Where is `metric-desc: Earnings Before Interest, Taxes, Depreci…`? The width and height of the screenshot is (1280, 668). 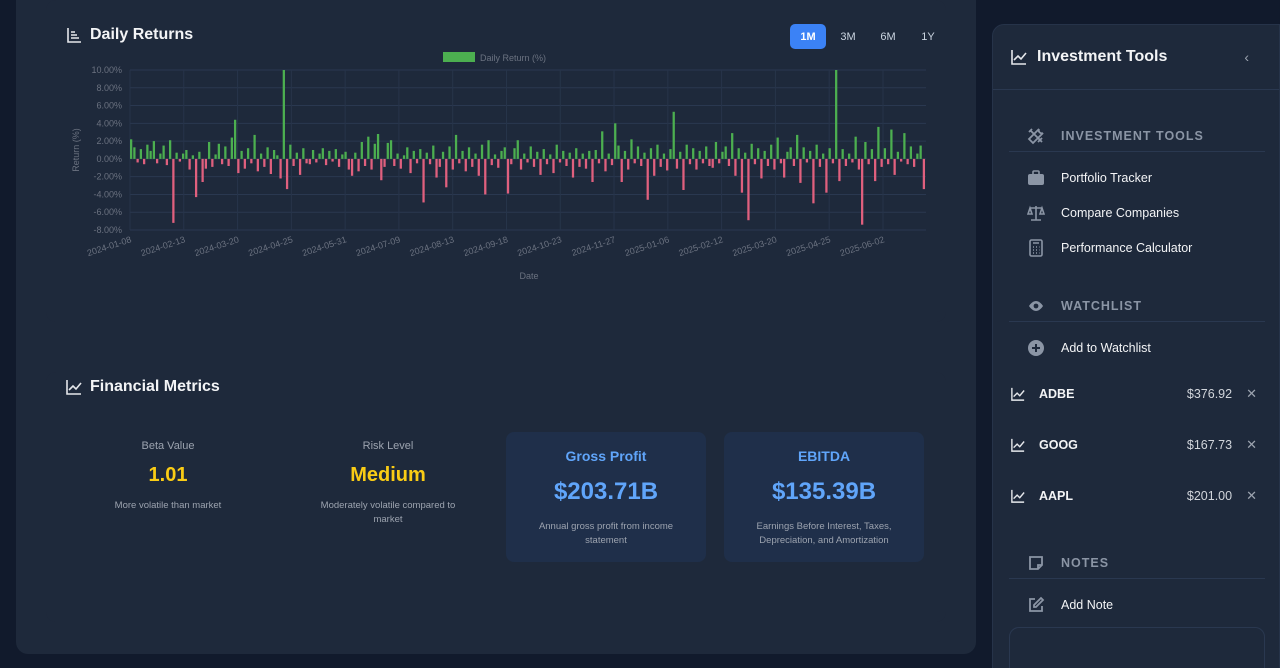 metric-desc: Earnings Before Interest, Taxes, Depreci… is located at coordinates (824, 533).